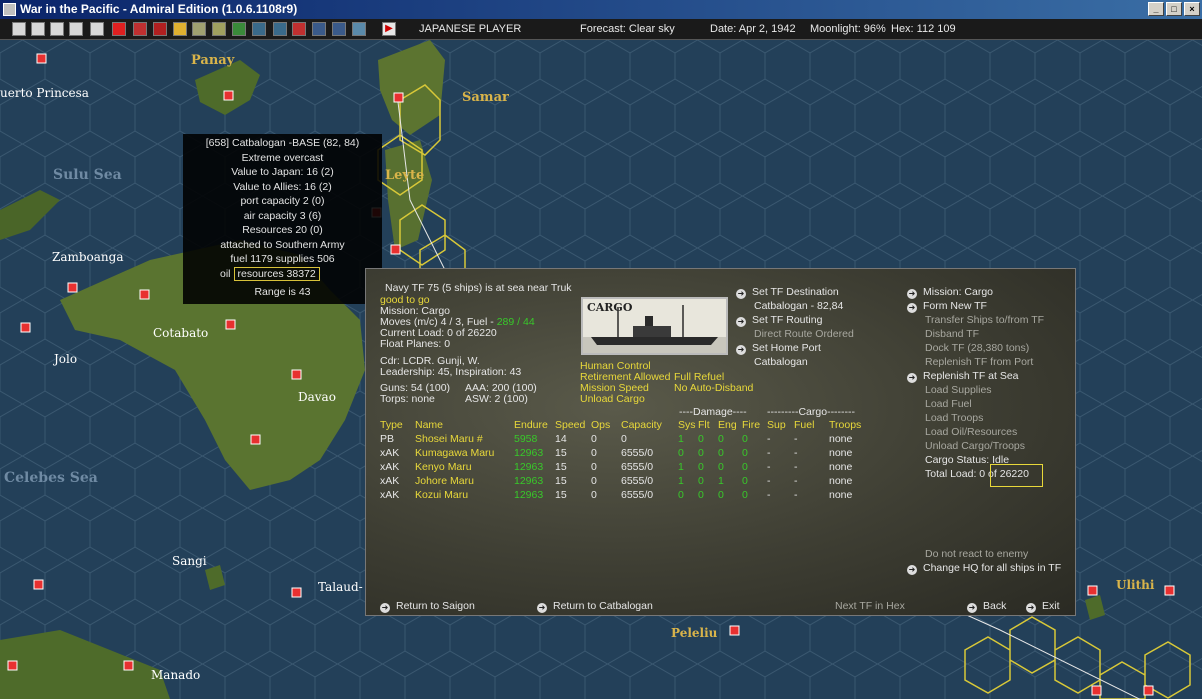 The width and height of the screenshot is (1202, 699). What do you see at coordinates (976, 554) in the screenshot?
I see `no-react-button: Do not react to enemy` at bounding box center [976, 554].